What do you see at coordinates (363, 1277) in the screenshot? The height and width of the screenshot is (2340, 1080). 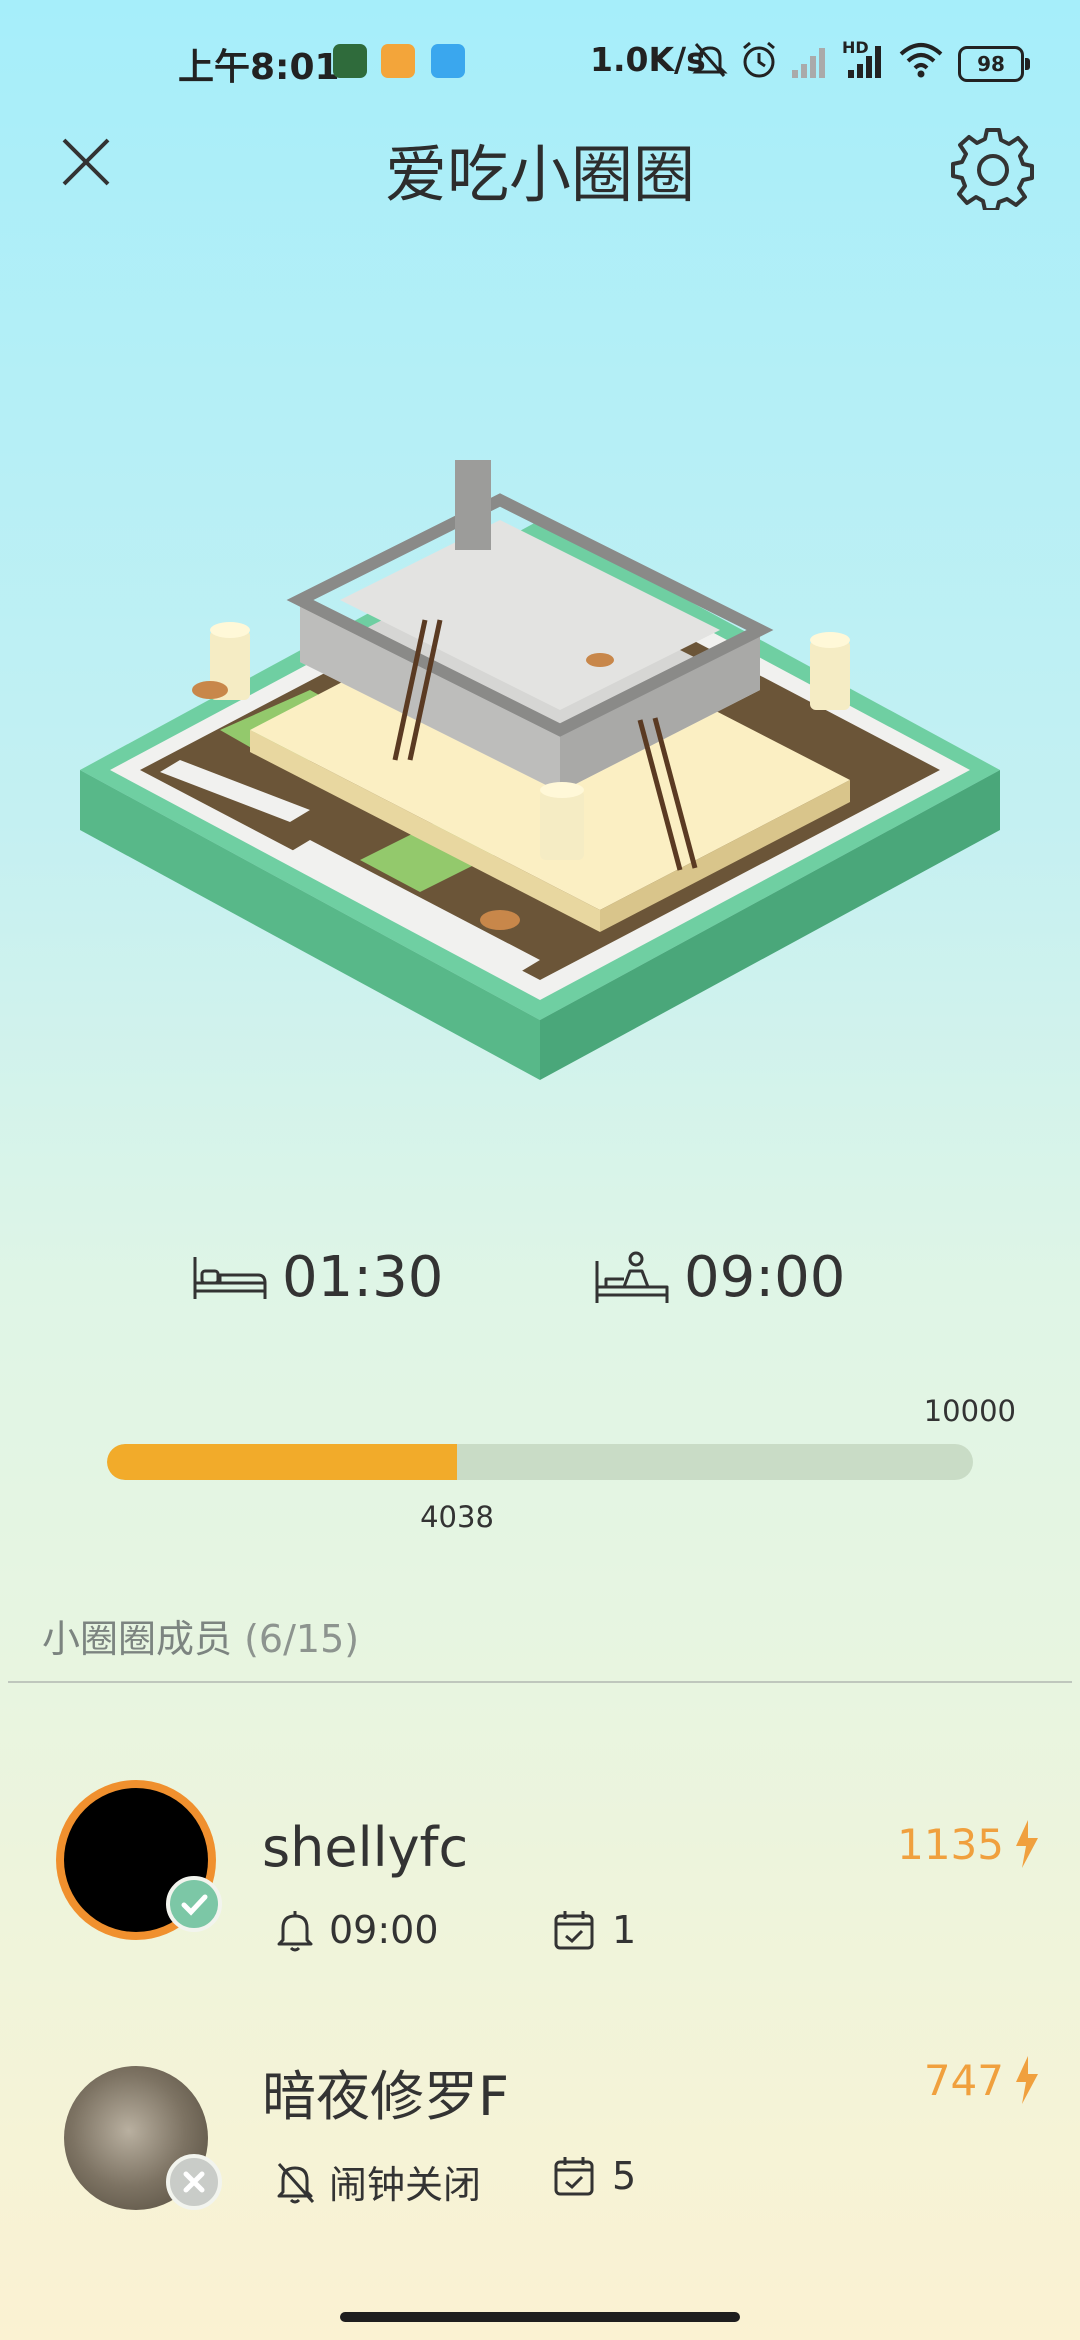 I see `bedtime-value: 01:30` at bounding box center [363, 1277].